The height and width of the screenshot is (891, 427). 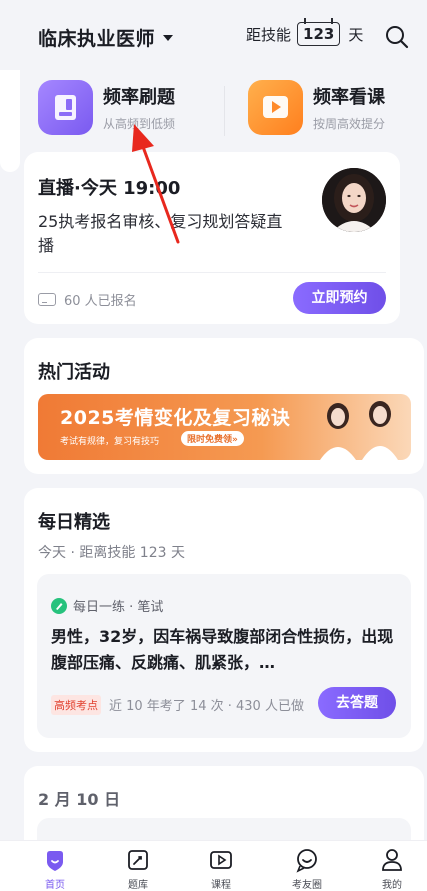 I want to click on tab-label: 我的, so click(x=392, y=885).